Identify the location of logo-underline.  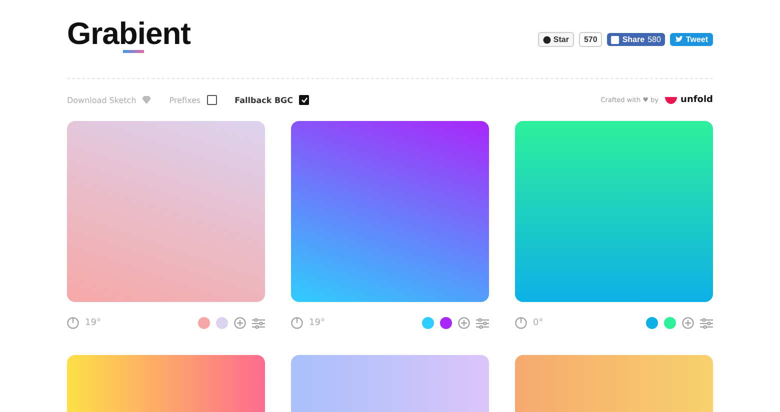
(133, 51).